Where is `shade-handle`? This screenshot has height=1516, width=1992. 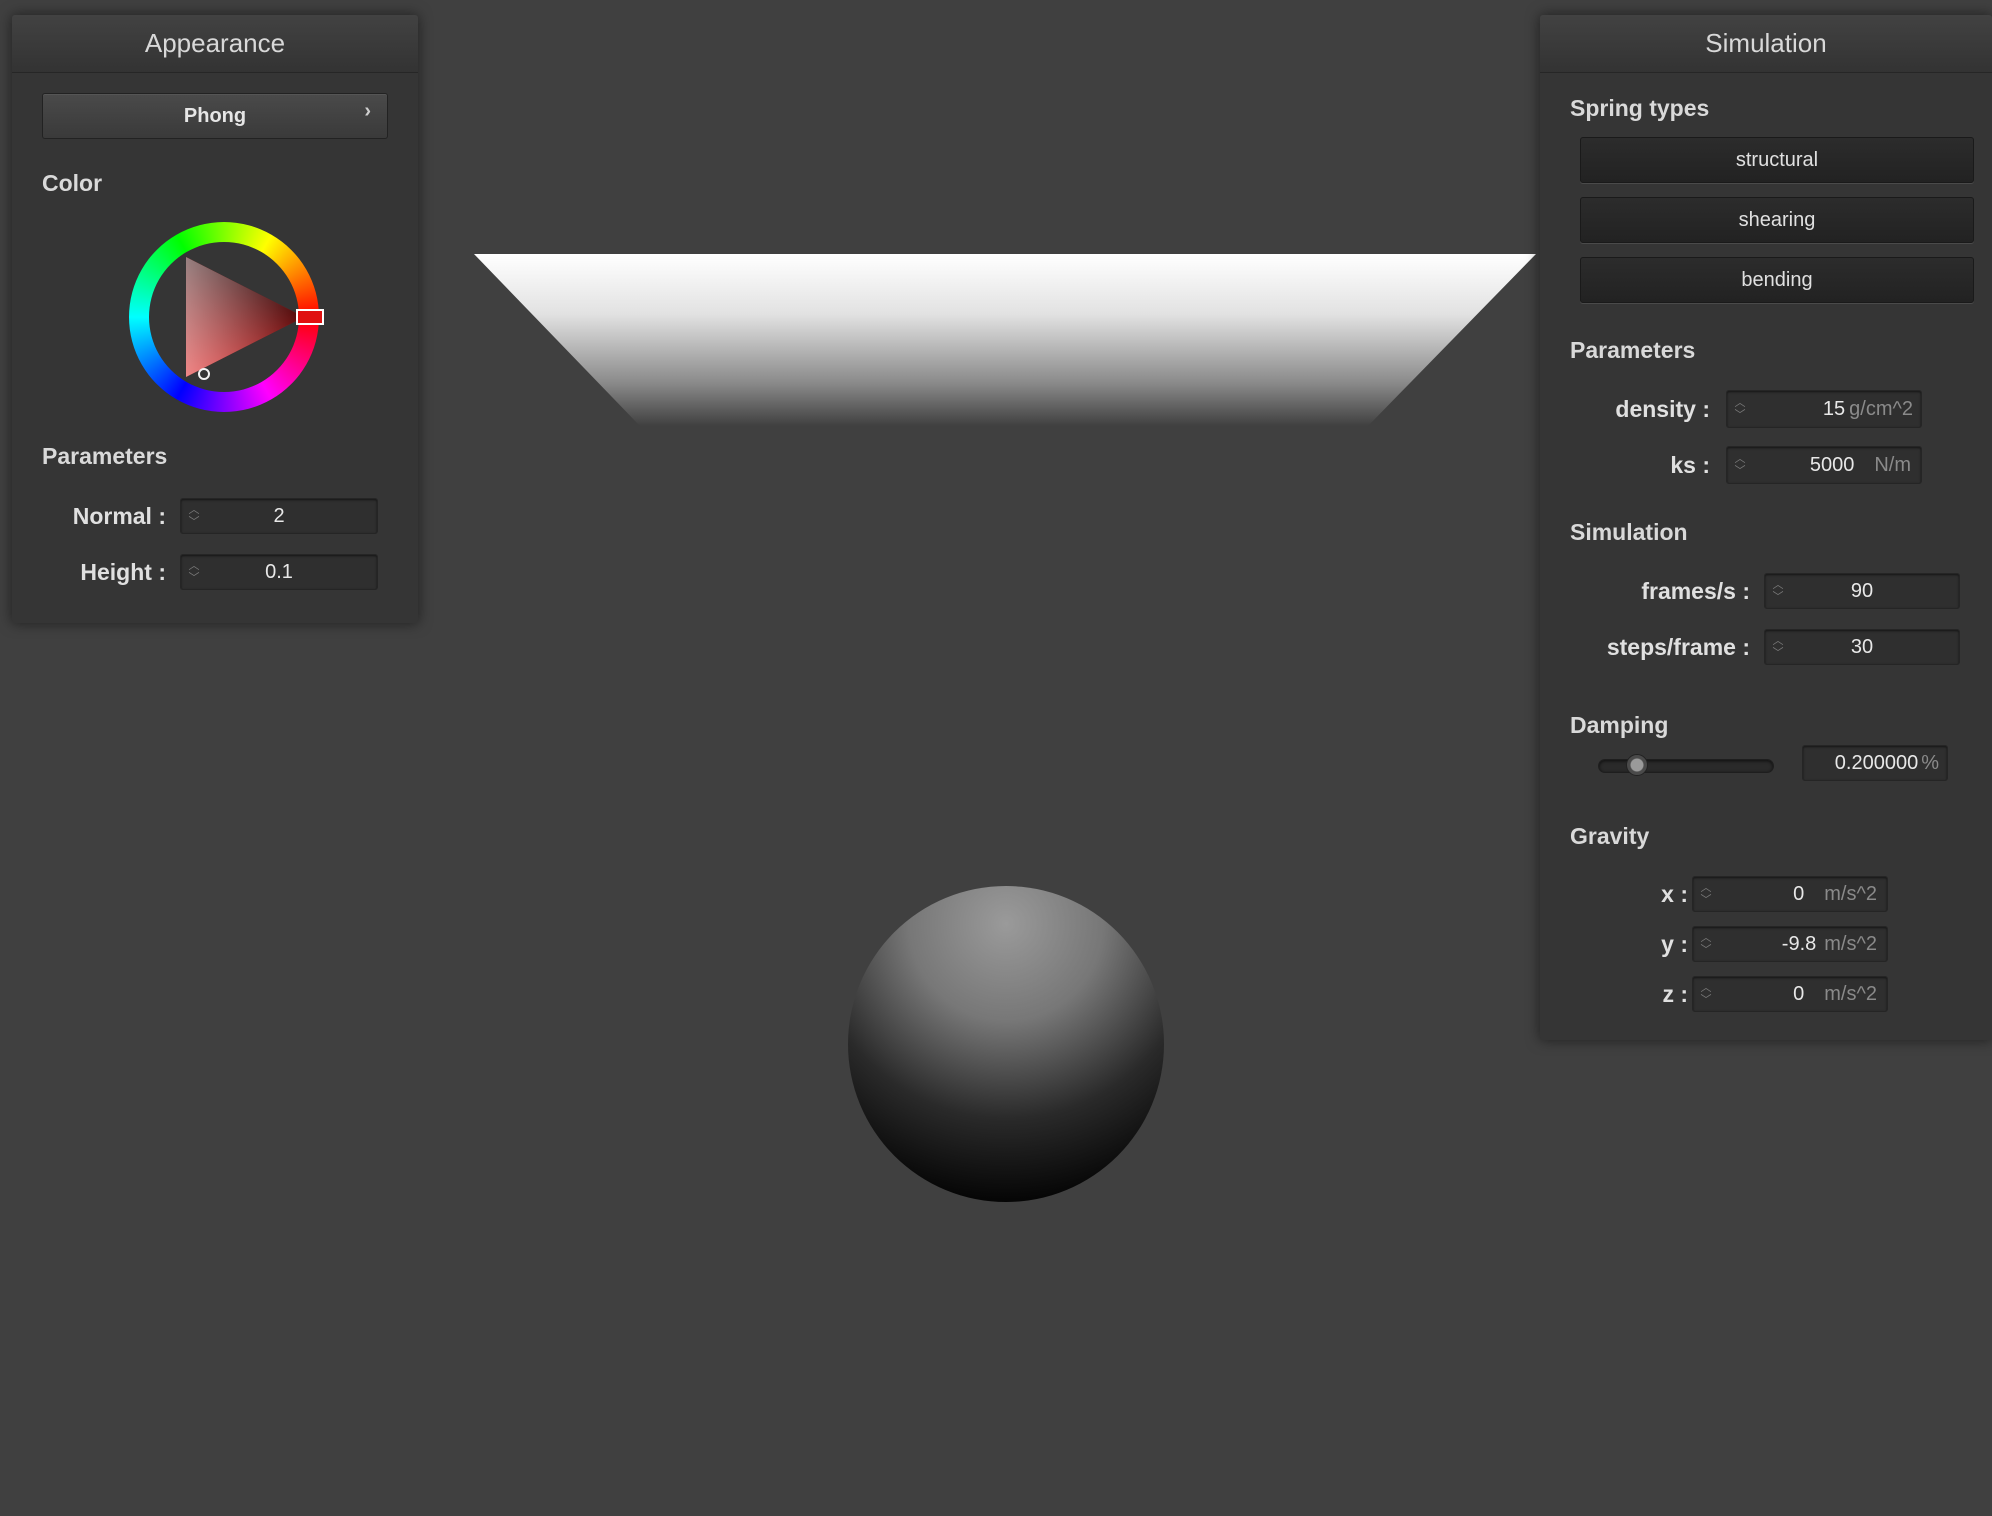 shade-handle is located at coordinates (204, 374).